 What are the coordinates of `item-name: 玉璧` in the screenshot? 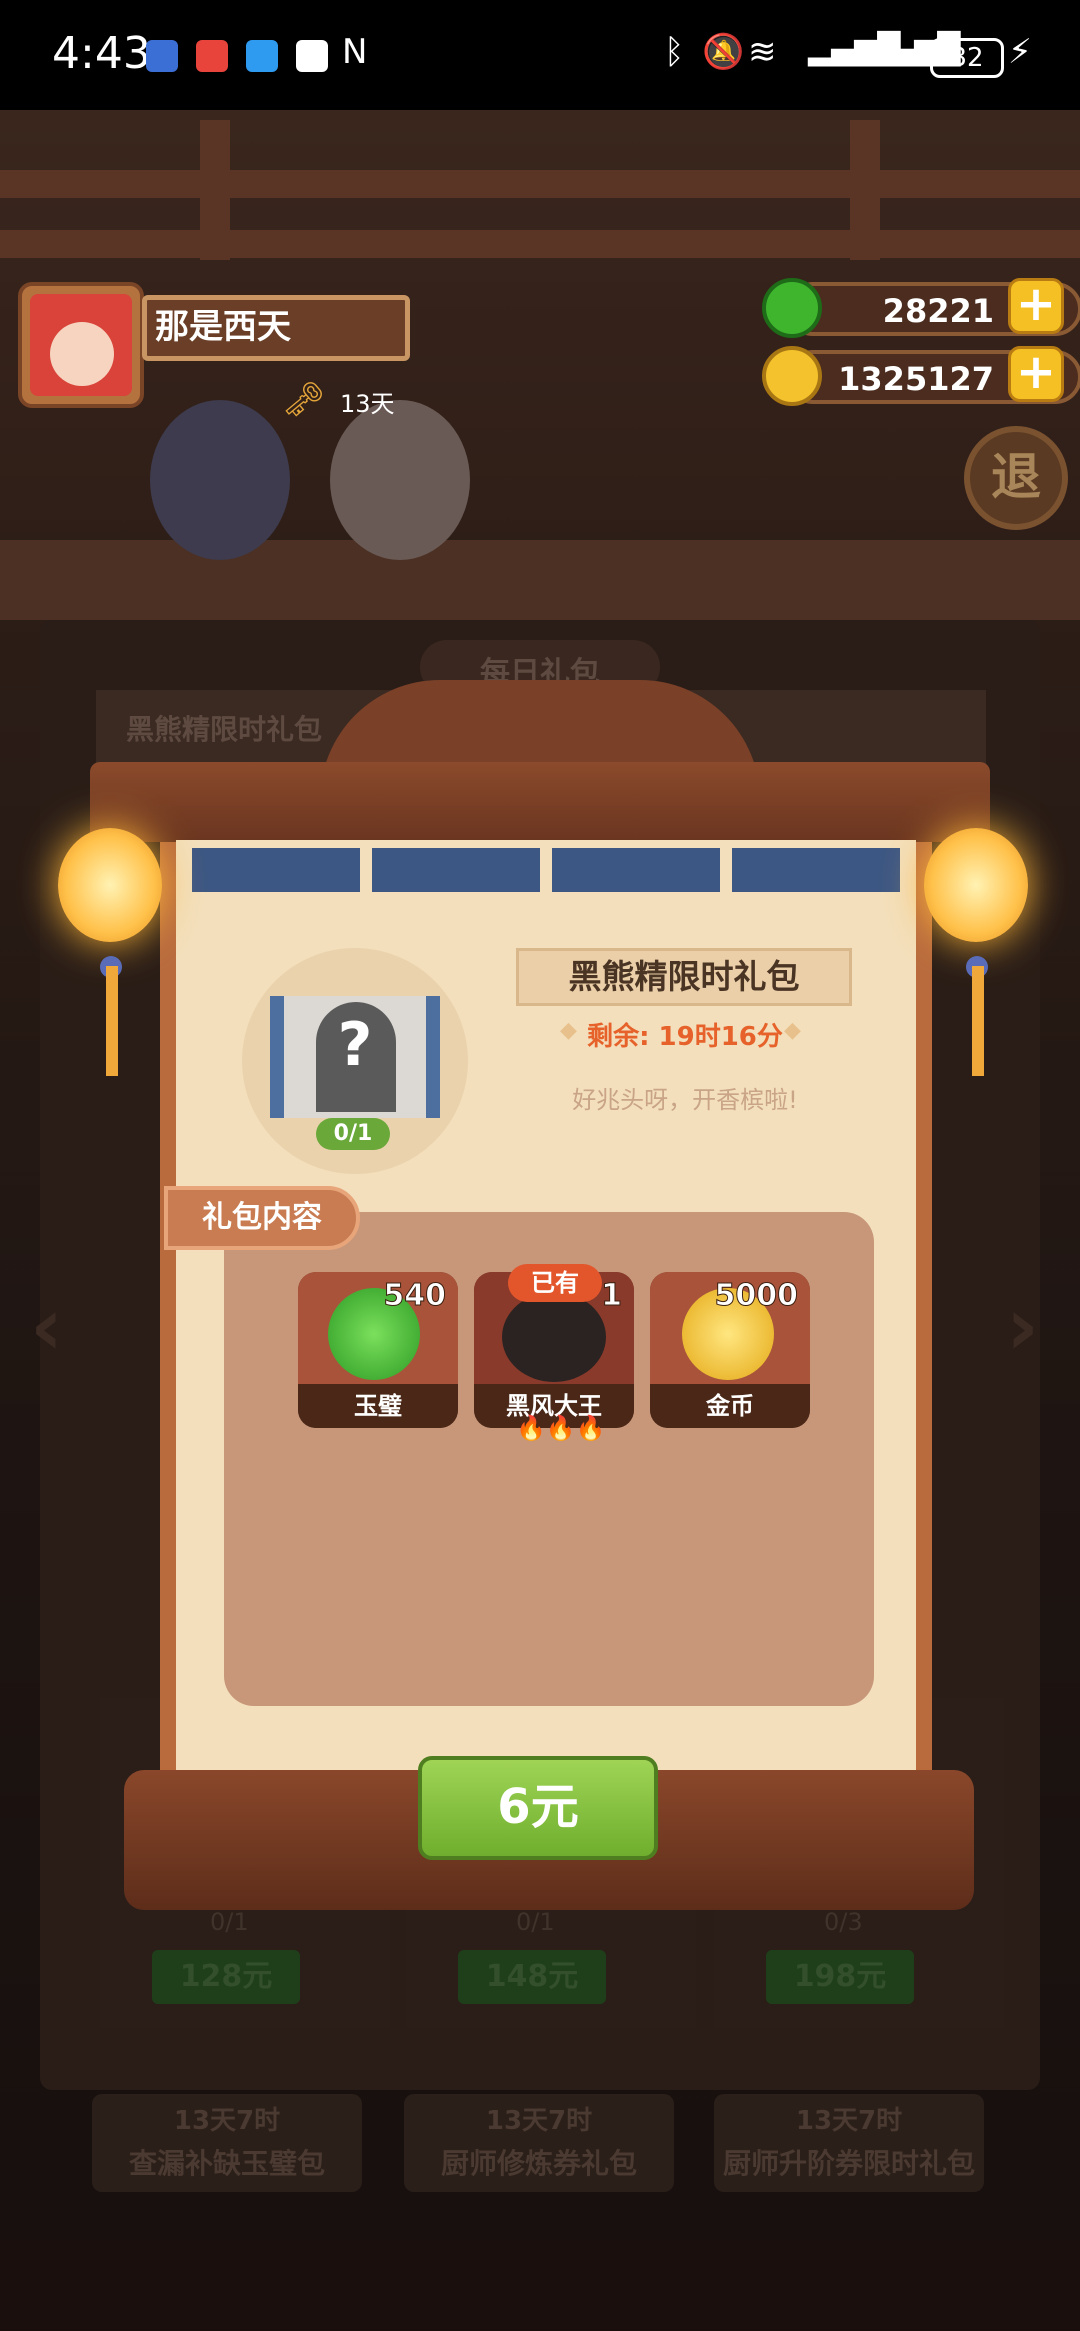 It's located at (378, 1406).